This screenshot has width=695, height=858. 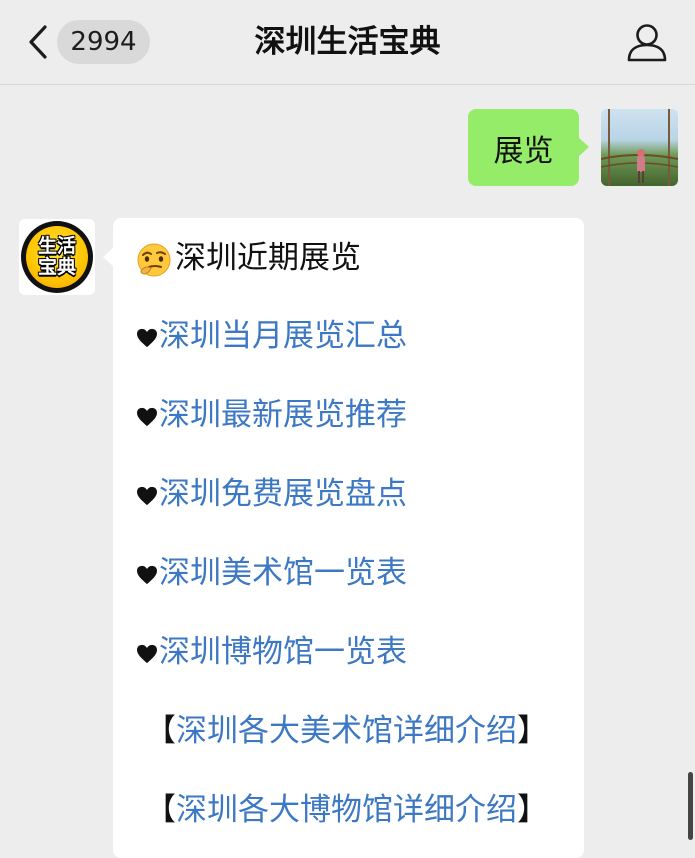 What do you see at coordinates (523, 151) in the screenshot?
I see `outgoing-message-text: 展览` at bounding box center [523, 151].